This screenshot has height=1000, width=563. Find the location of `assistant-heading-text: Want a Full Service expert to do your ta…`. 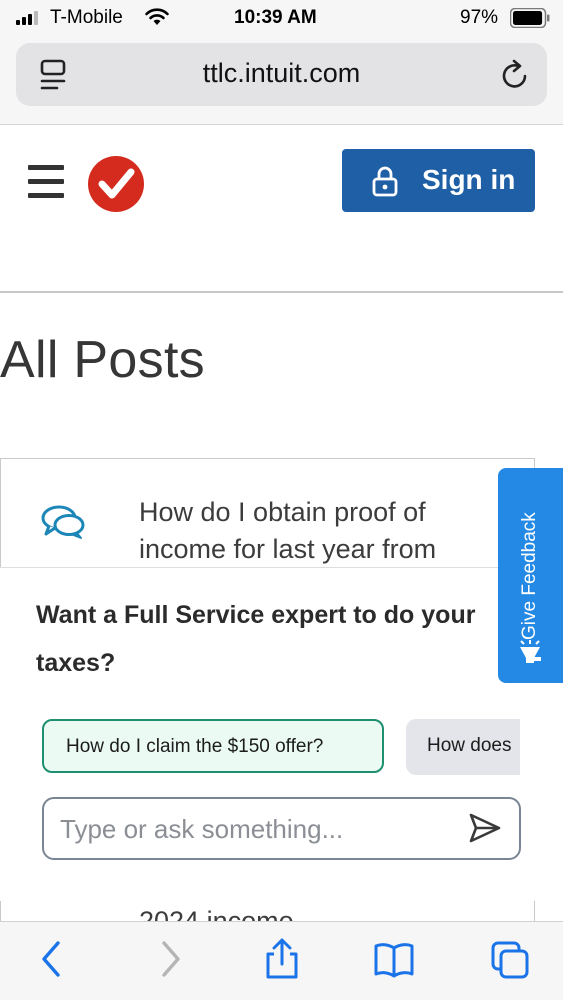

assistant-heading-text: Want a Full Service expert to do your ta… is located at coordinates (256, 639).